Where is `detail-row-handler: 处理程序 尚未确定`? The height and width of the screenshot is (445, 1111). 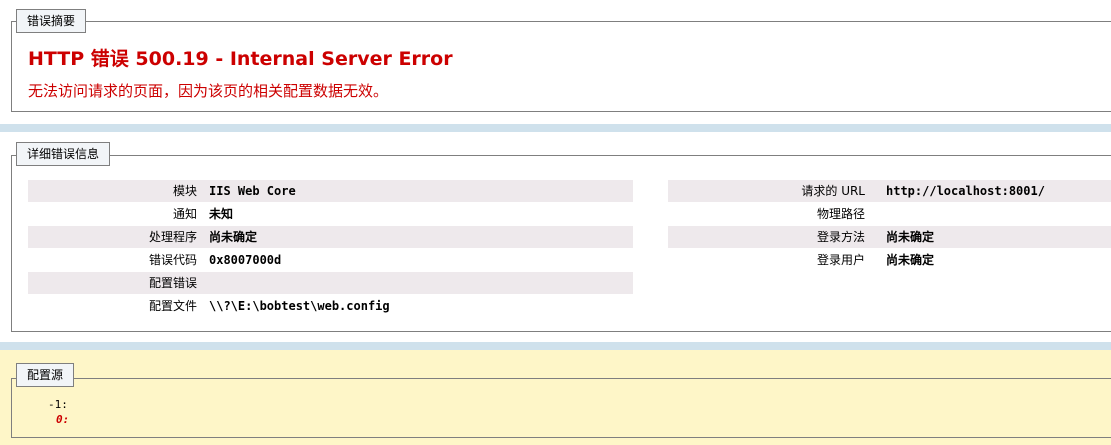 detail-row-handler: 处理程序 尚未确定 is located at coordinates (330, 237).